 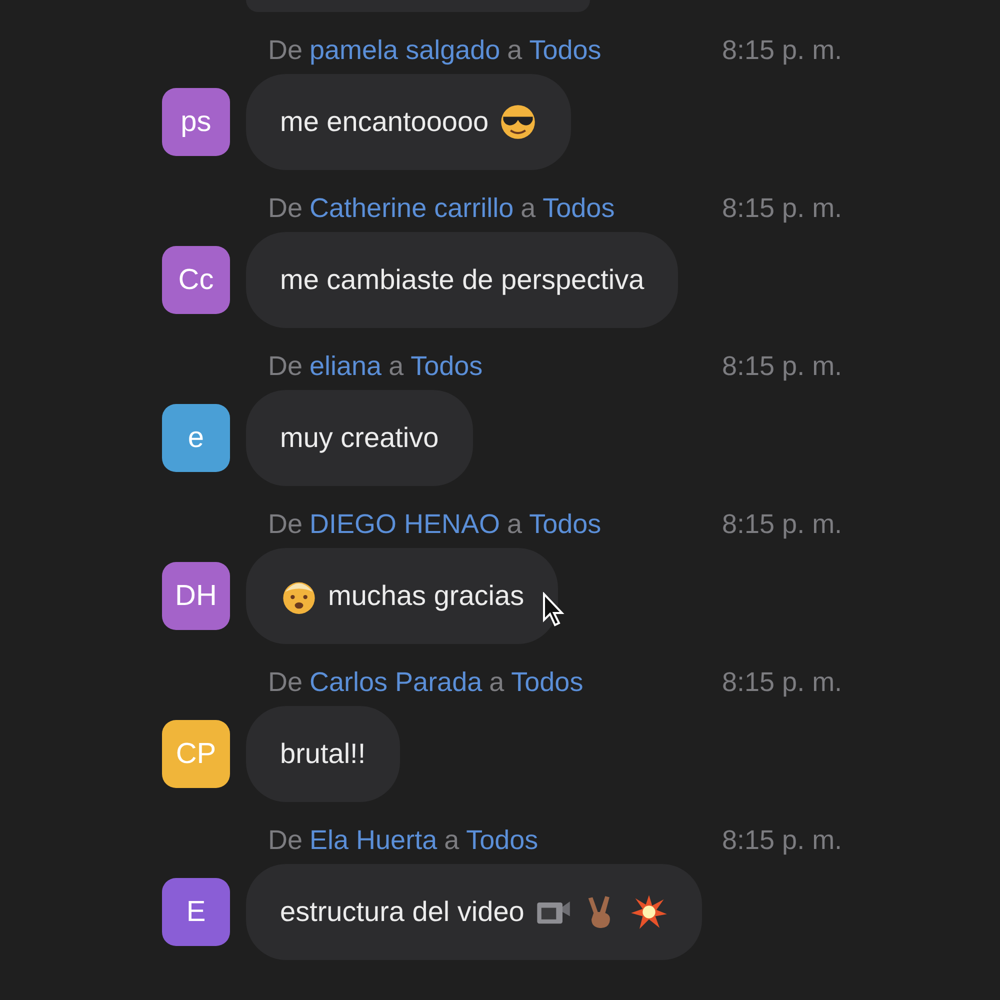 I want to click on sender-name: pamela salgado, so click(x=405, y=50).